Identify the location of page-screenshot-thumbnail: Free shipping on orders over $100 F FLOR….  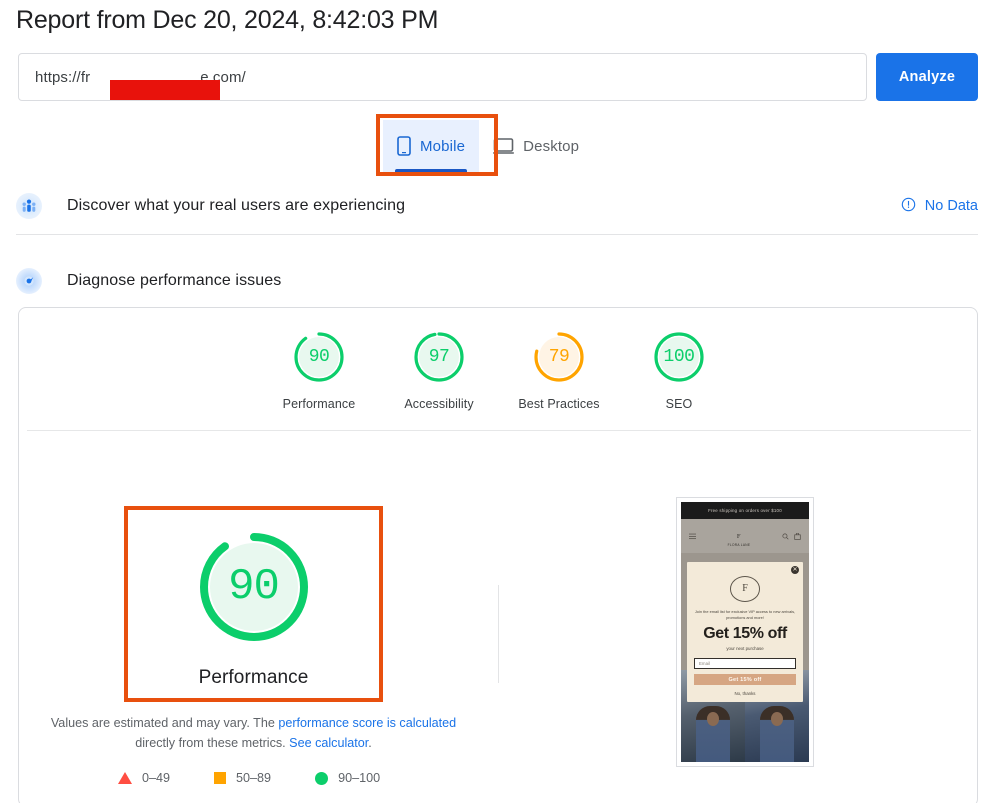
(745, 632).